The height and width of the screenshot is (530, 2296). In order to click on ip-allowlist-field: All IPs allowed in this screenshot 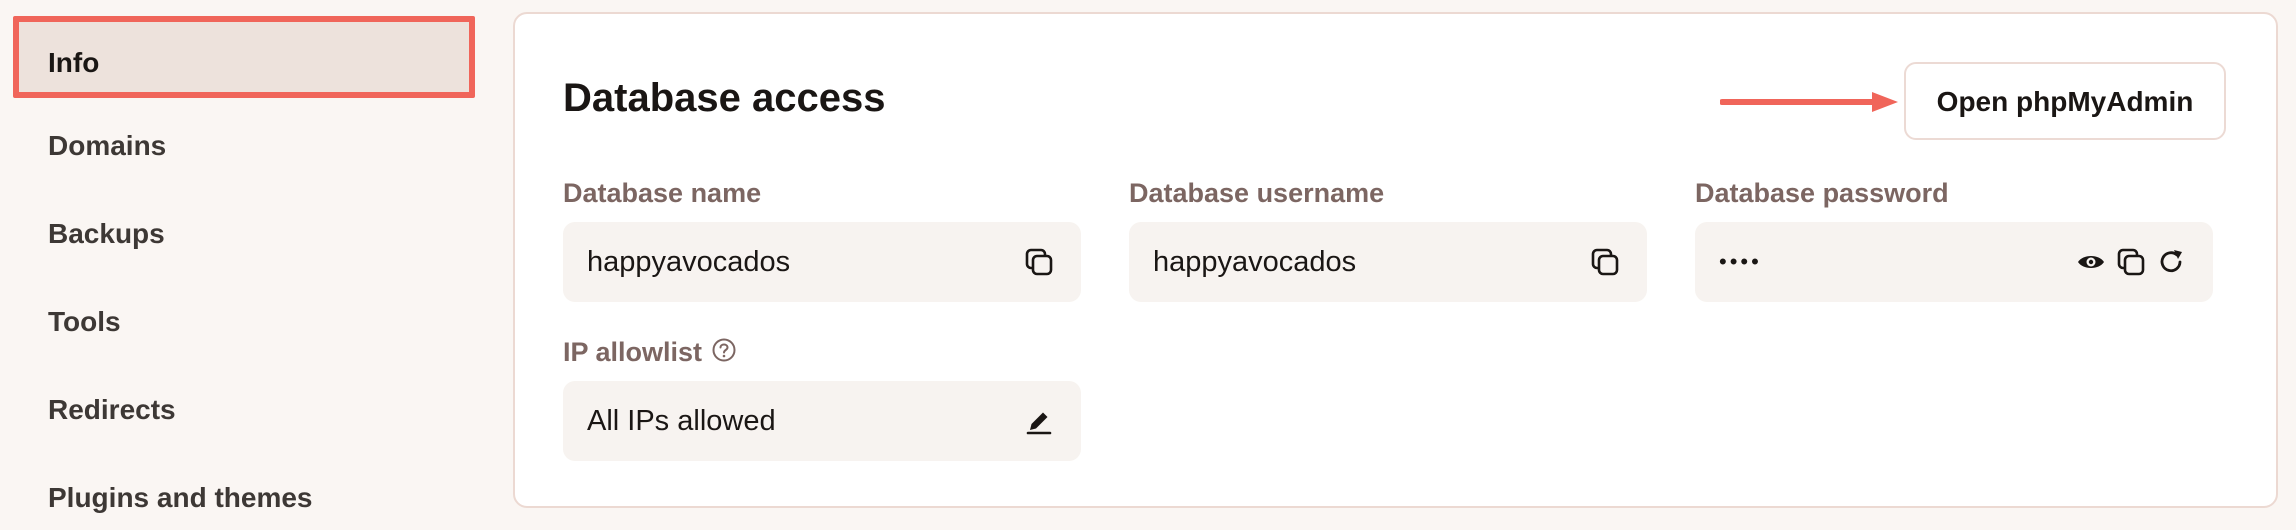, I will do `click(822, 421)`.